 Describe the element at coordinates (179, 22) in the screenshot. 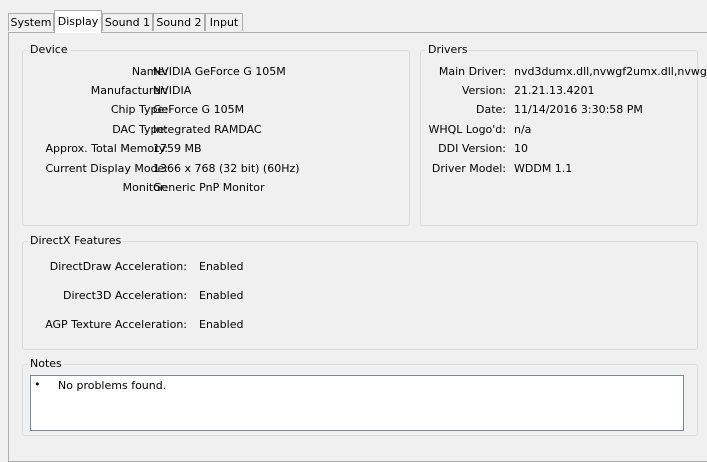

I see `tab-sound-2: Sound 2` at that location.